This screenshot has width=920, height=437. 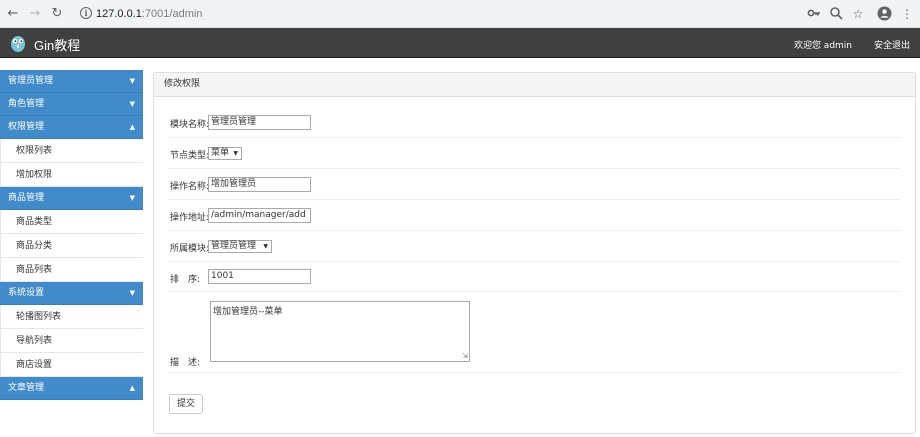 What do you see at coordinates (71, 317) in the screenshot?
I see `sidebar-item-carousel-list: 轮播图列表` at bounding box center [71, 317].